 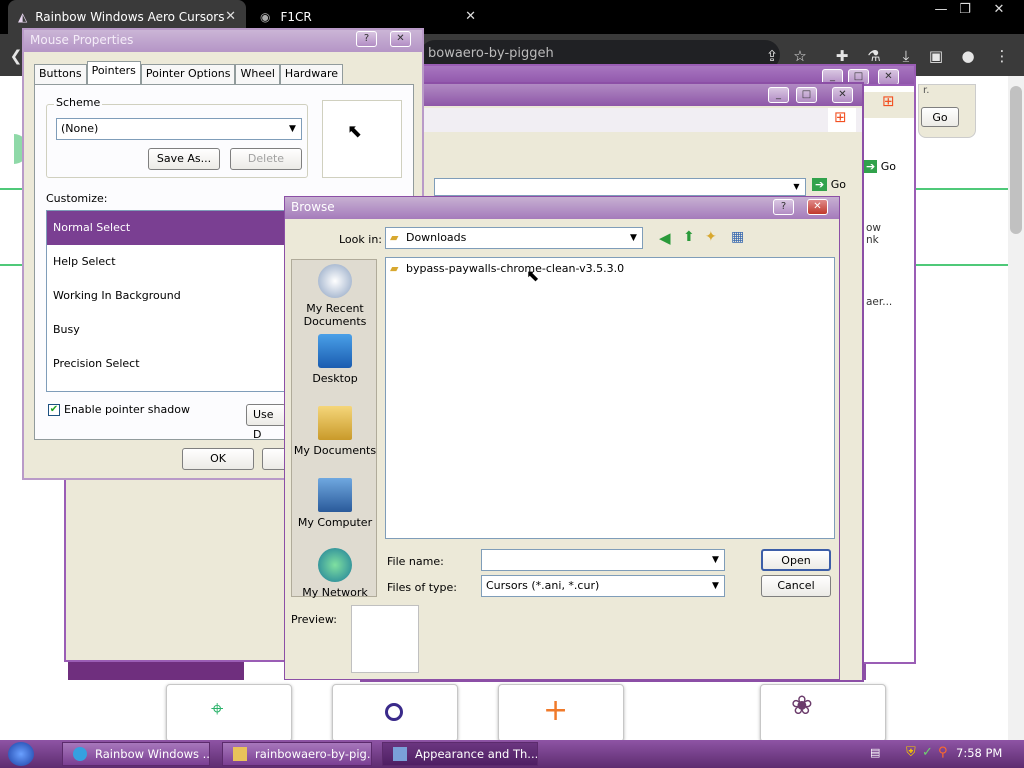 What do you see at coordinates (167, 228) in the screenshot?
I see `list-item-selected: Normal Select` at bounding box center [167, 228].